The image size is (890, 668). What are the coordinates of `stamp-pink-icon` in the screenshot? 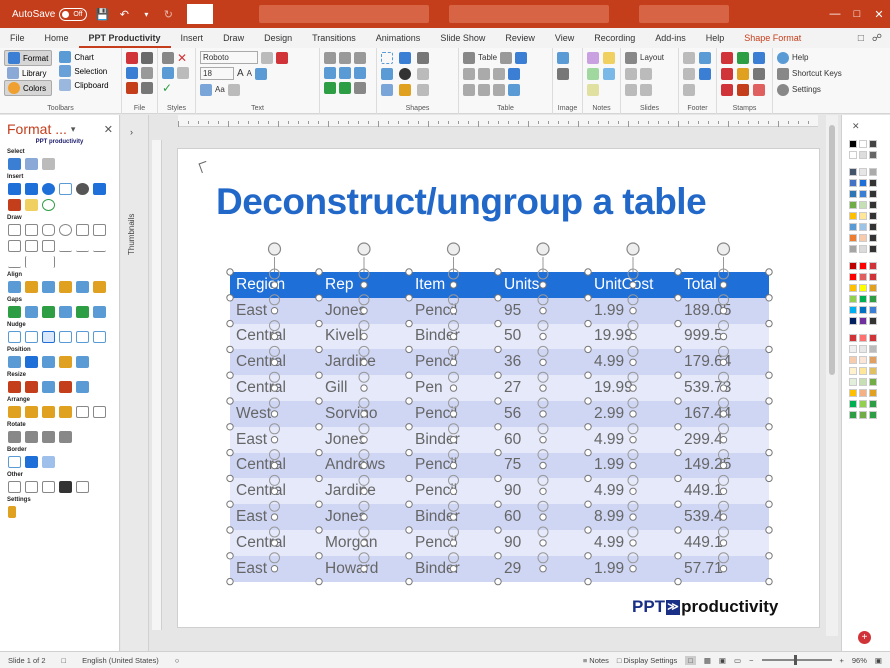 It's located at (759, 90).